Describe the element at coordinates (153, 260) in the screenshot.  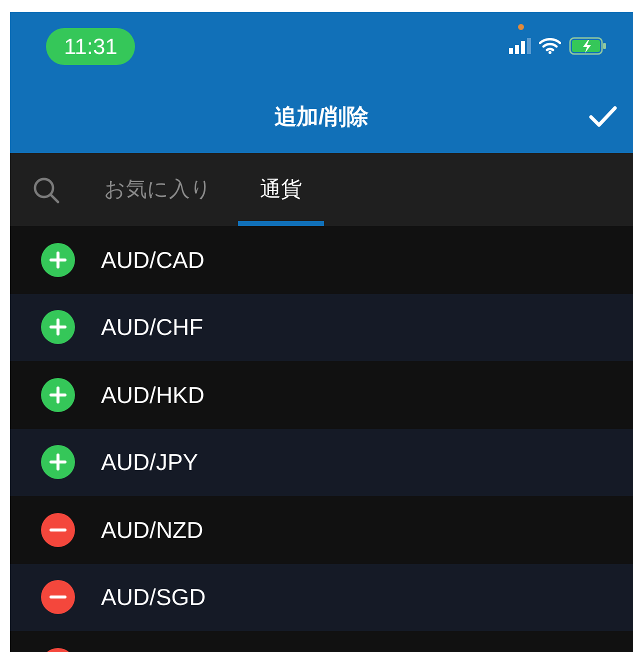
I see `currency-pair: AUD/CAD` at that location.